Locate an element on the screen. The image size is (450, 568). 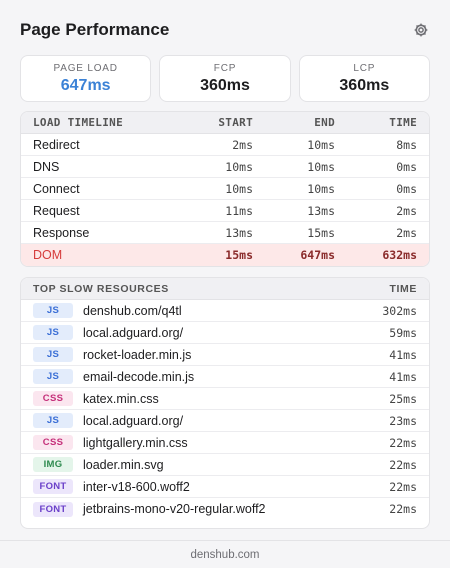
resource-name: loader.min.svg is located at coordinates (123, 464).